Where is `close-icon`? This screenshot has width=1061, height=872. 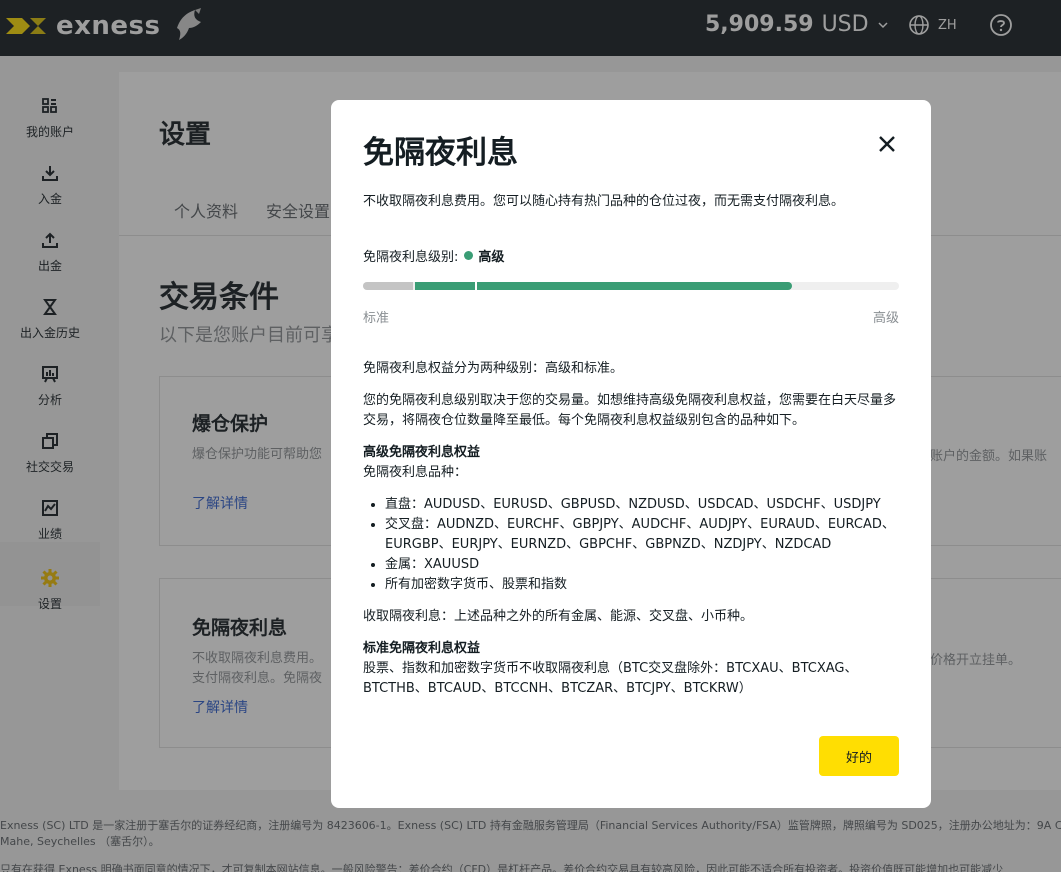 close-icon is located at coordinates (887, 144).